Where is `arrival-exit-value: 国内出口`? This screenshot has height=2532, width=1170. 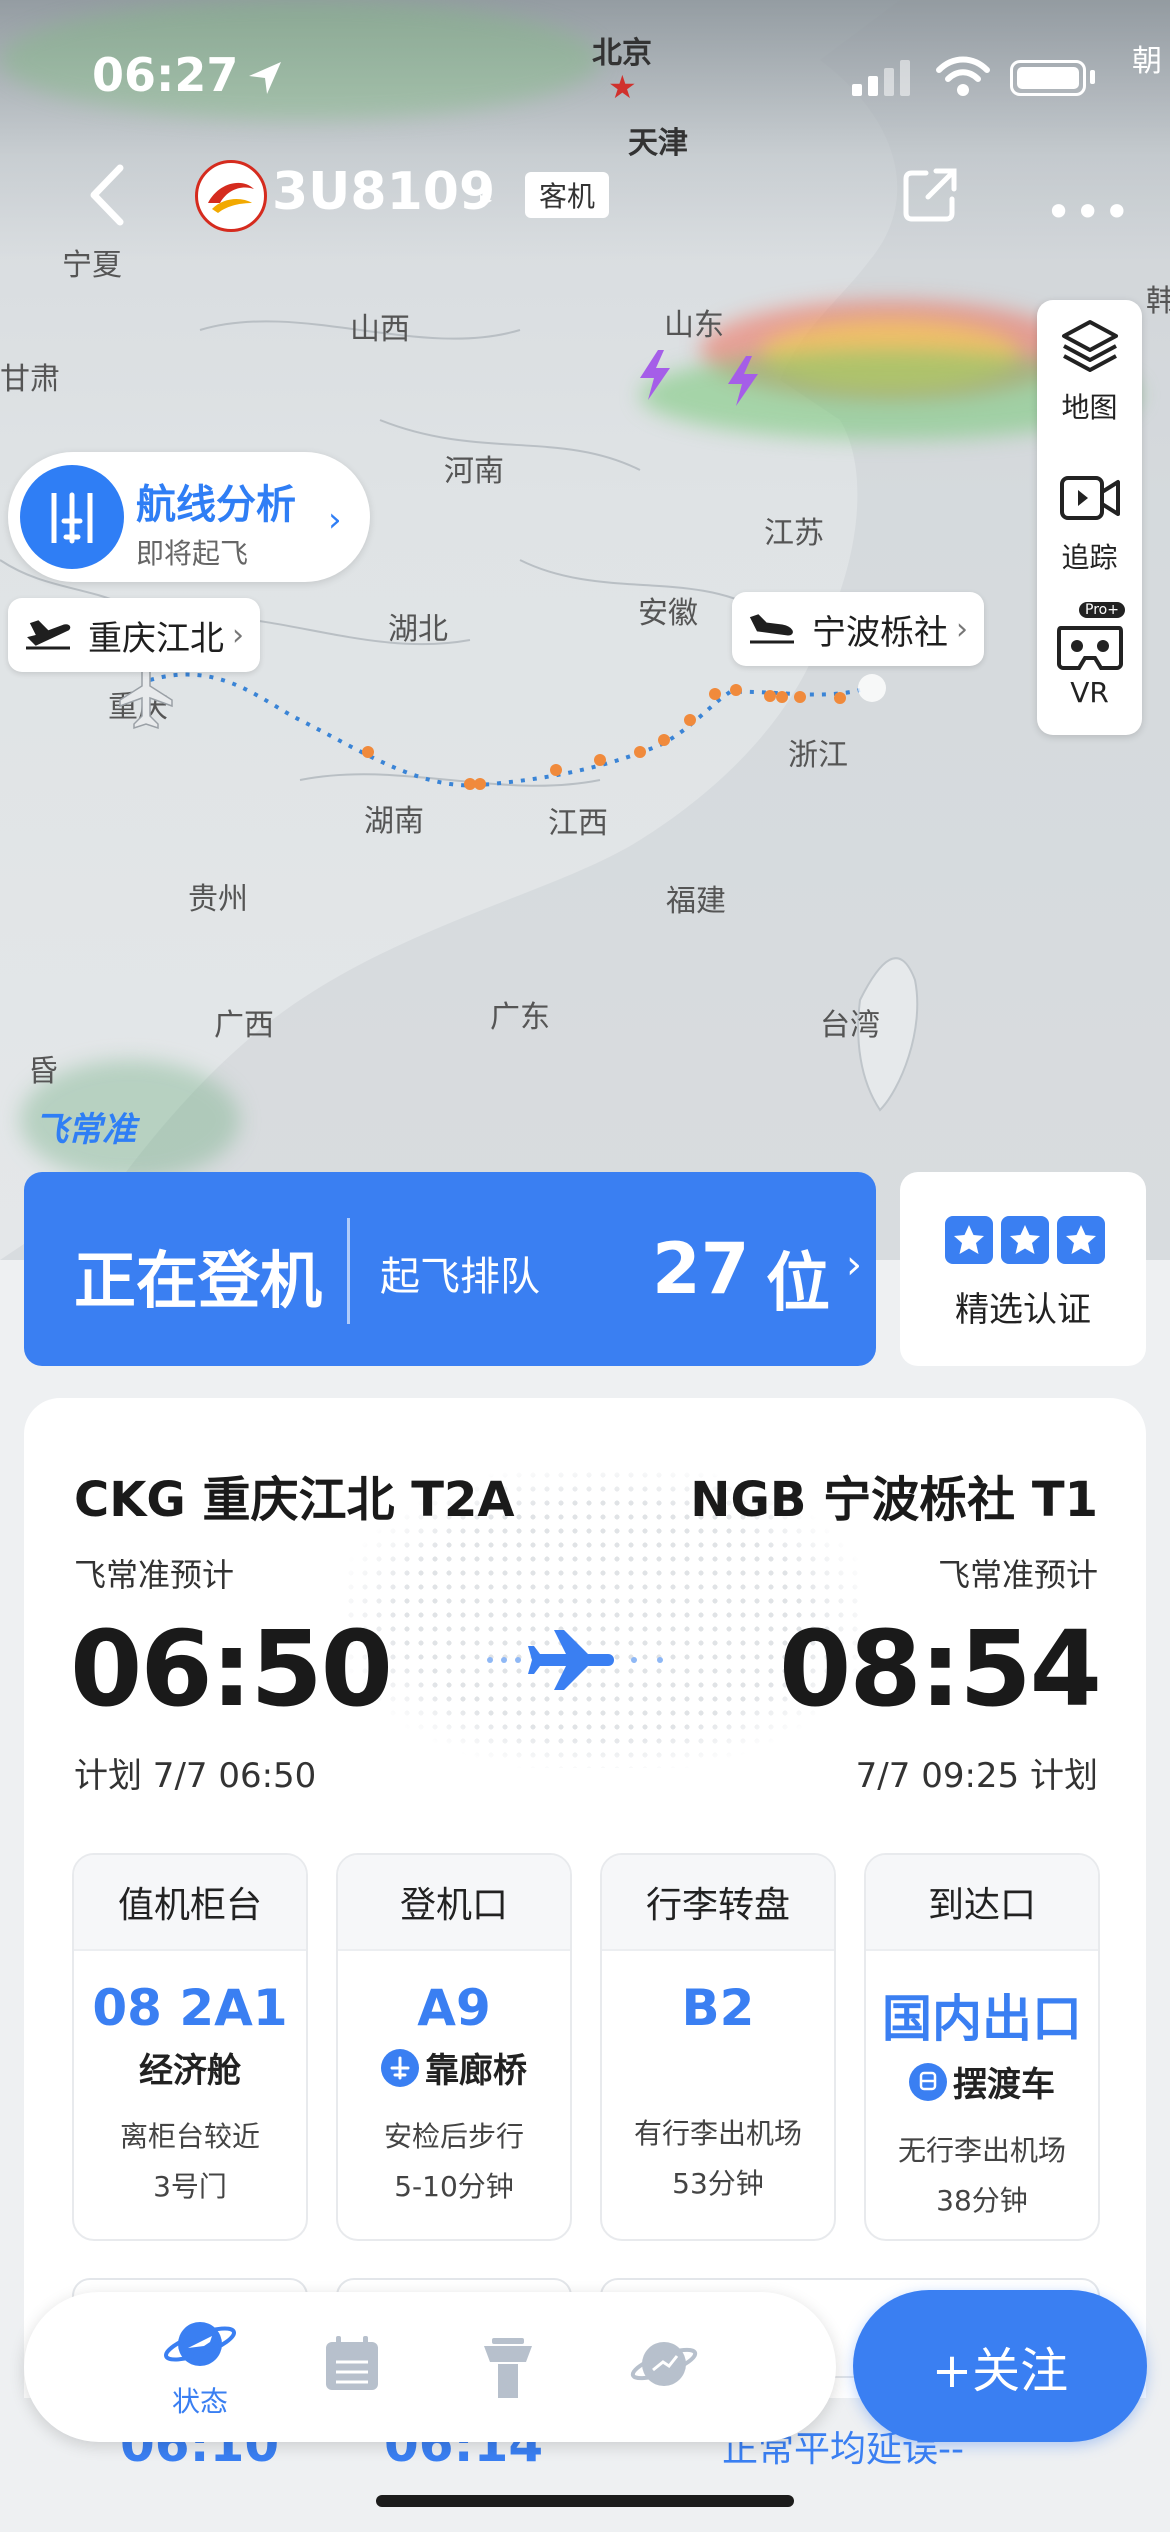
arrival-exit-value: 国内出口 is located at coordinates (982, 2019).